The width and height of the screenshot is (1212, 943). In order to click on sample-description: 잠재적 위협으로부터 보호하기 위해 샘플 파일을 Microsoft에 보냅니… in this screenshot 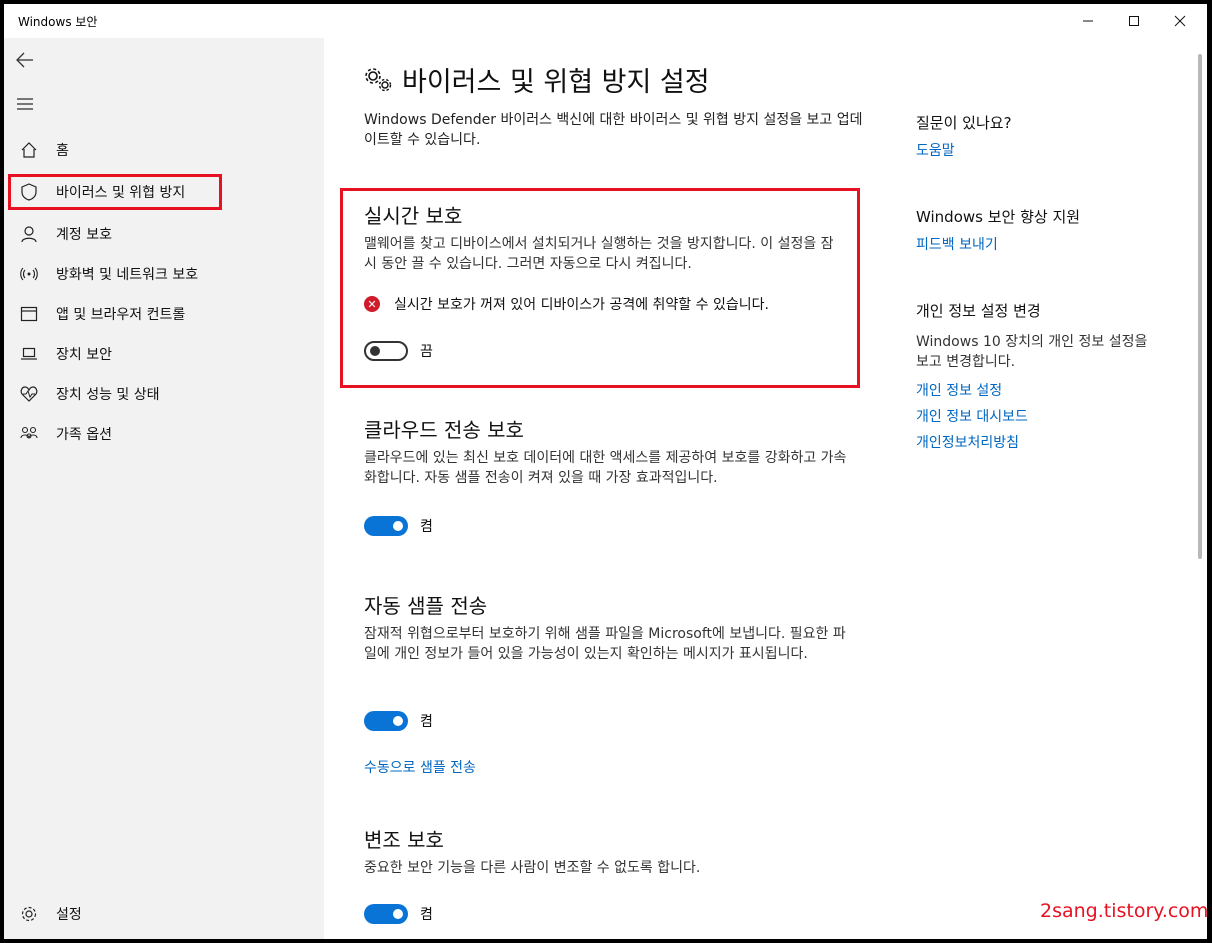, I will do `click(605, 644)`.